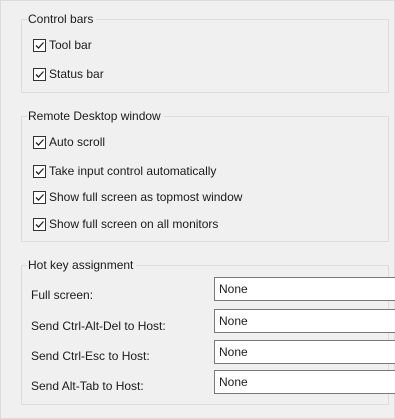 The image size is (395, 419). I want to click on take-input-control-checkbox-row: Take input control automatically, so click(124, 171).